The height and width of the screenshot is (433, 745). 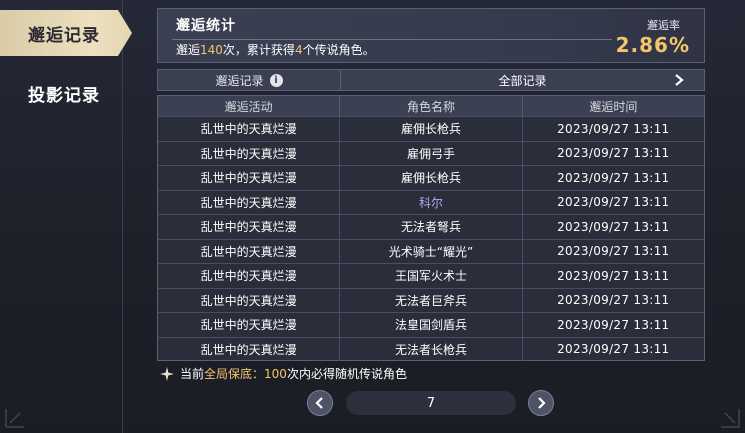 I want to click on chevron-left-icon, so click(x=319, y=403).